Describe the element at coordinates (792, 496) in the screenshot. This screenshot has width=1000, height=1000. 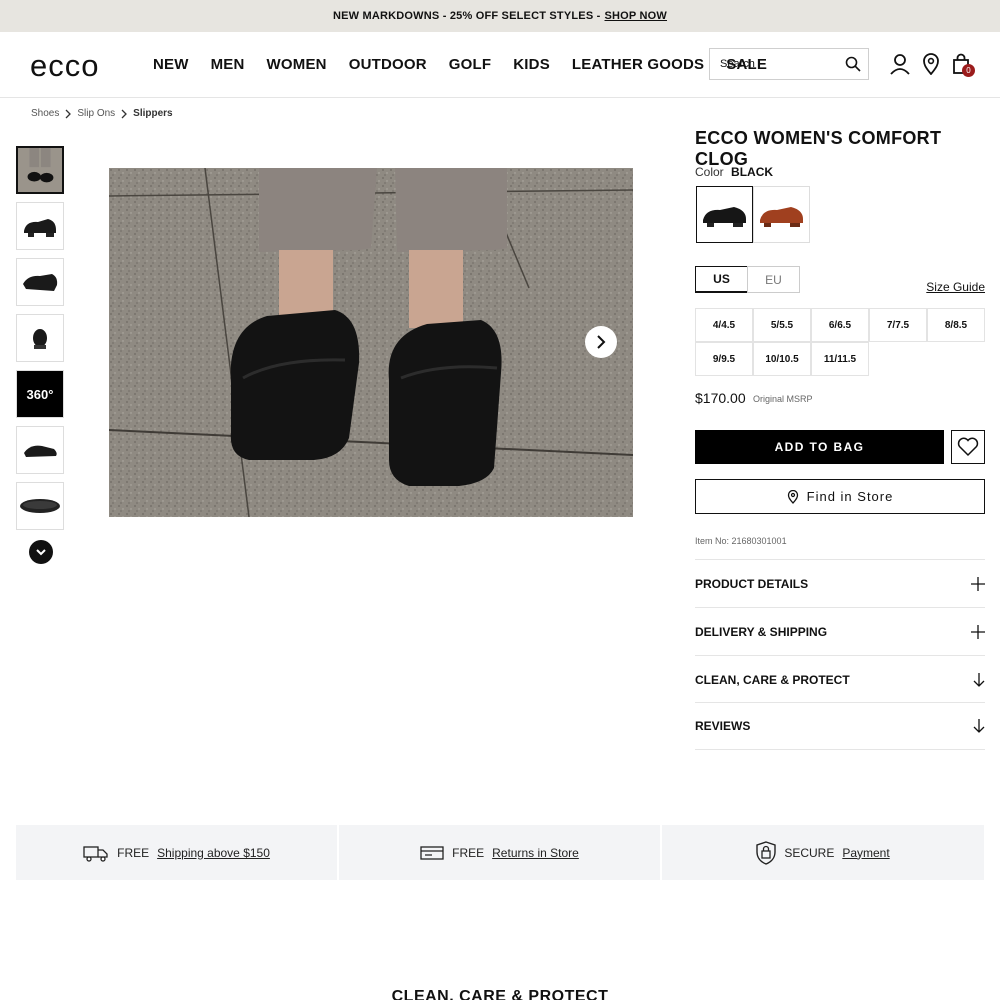
I see `location-pin-icon` at that location.